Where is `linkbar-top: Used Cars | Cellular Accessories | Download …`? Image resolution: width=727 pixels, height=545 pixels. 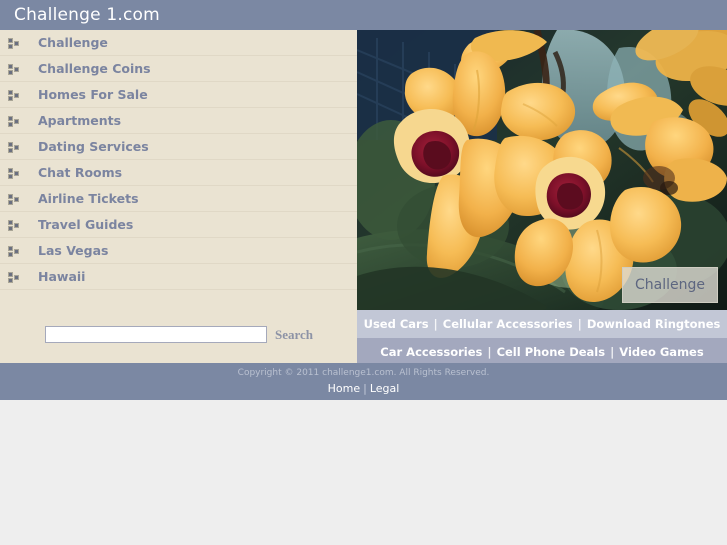 linkbar-top: Used Cars | Cellular Accessories | Download … is located at coordinates (542, 324).